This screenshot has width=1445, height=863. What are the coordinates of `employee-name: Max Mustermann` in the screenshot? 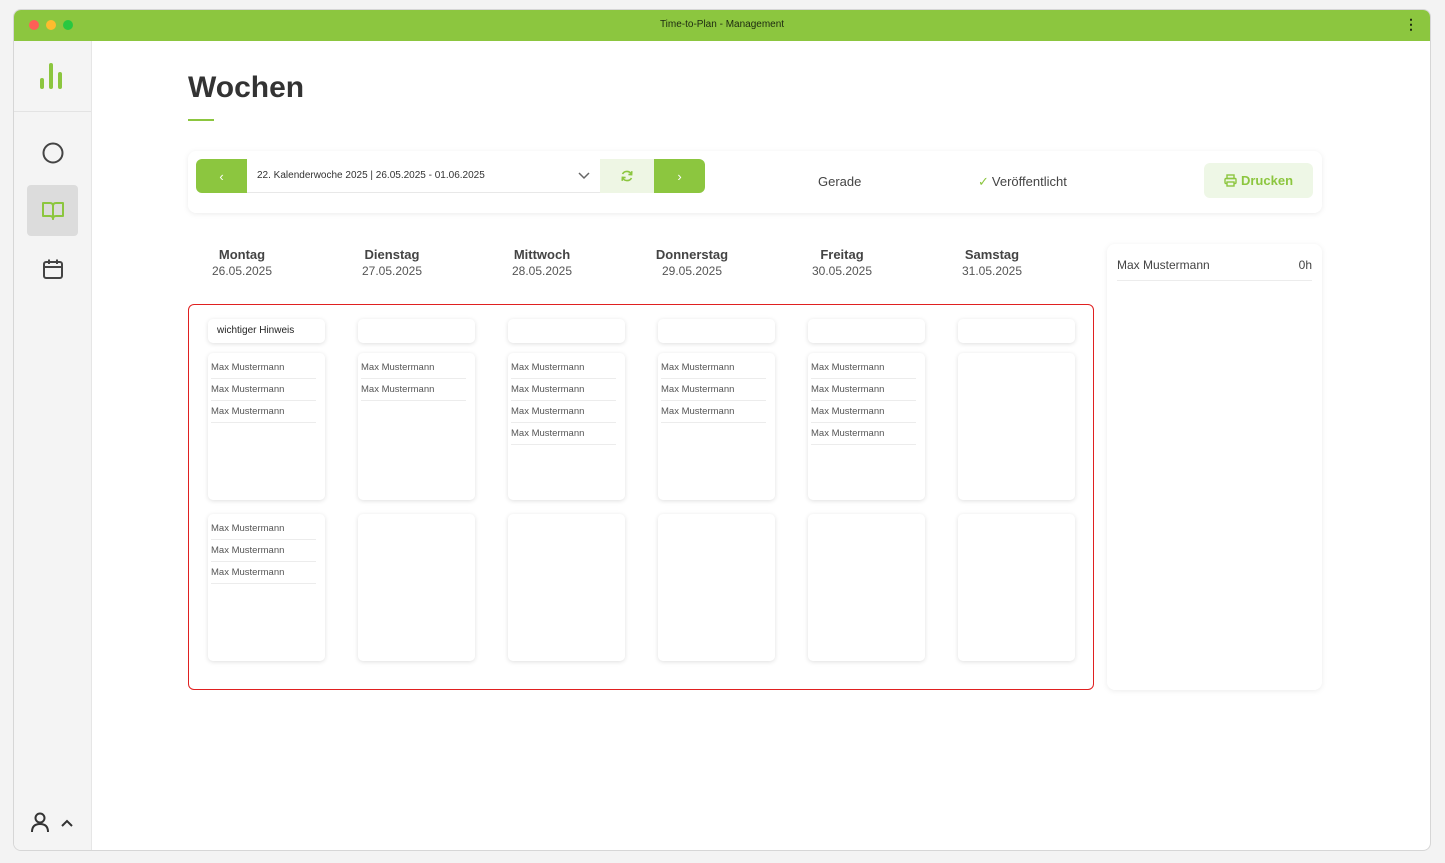 It's located at (1163, 265).